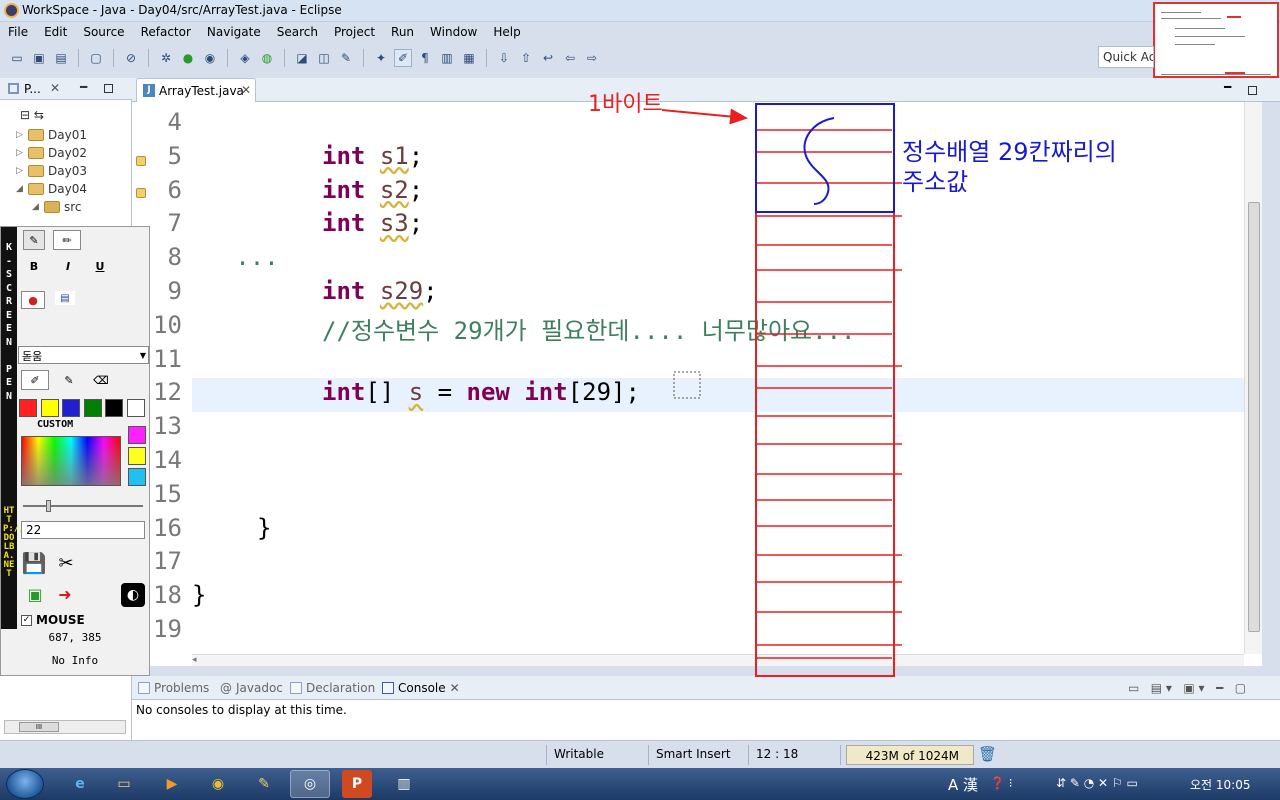  Describe the element at coordinates (1001, 783) in the screenshot. I see `help-icon: ❓ ⁝` at that location.